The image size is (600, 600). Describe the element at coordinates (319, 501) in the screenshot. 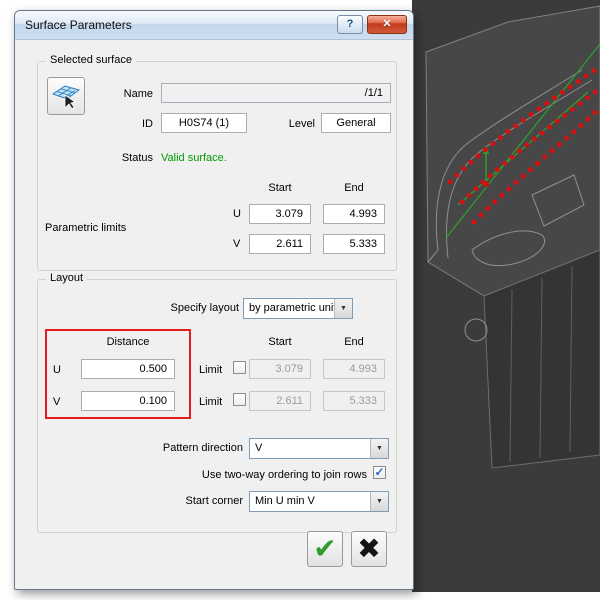

I see `start-corner-dropdown: Min U min V ▼` at that location.